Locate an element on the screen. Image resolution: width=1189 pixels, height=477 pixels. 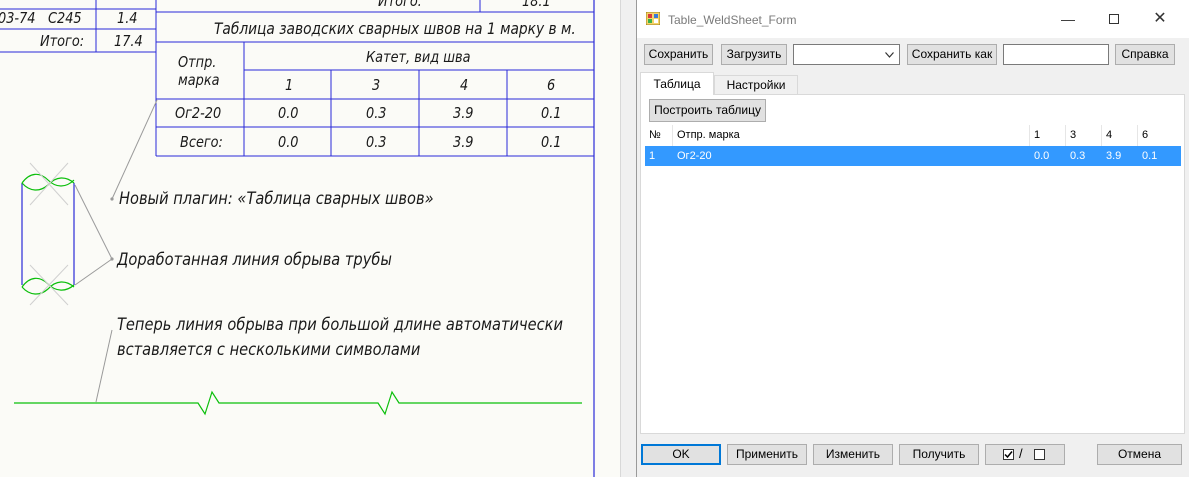
grid-header-col-6: 6 is located at coordinates (1159, 135).